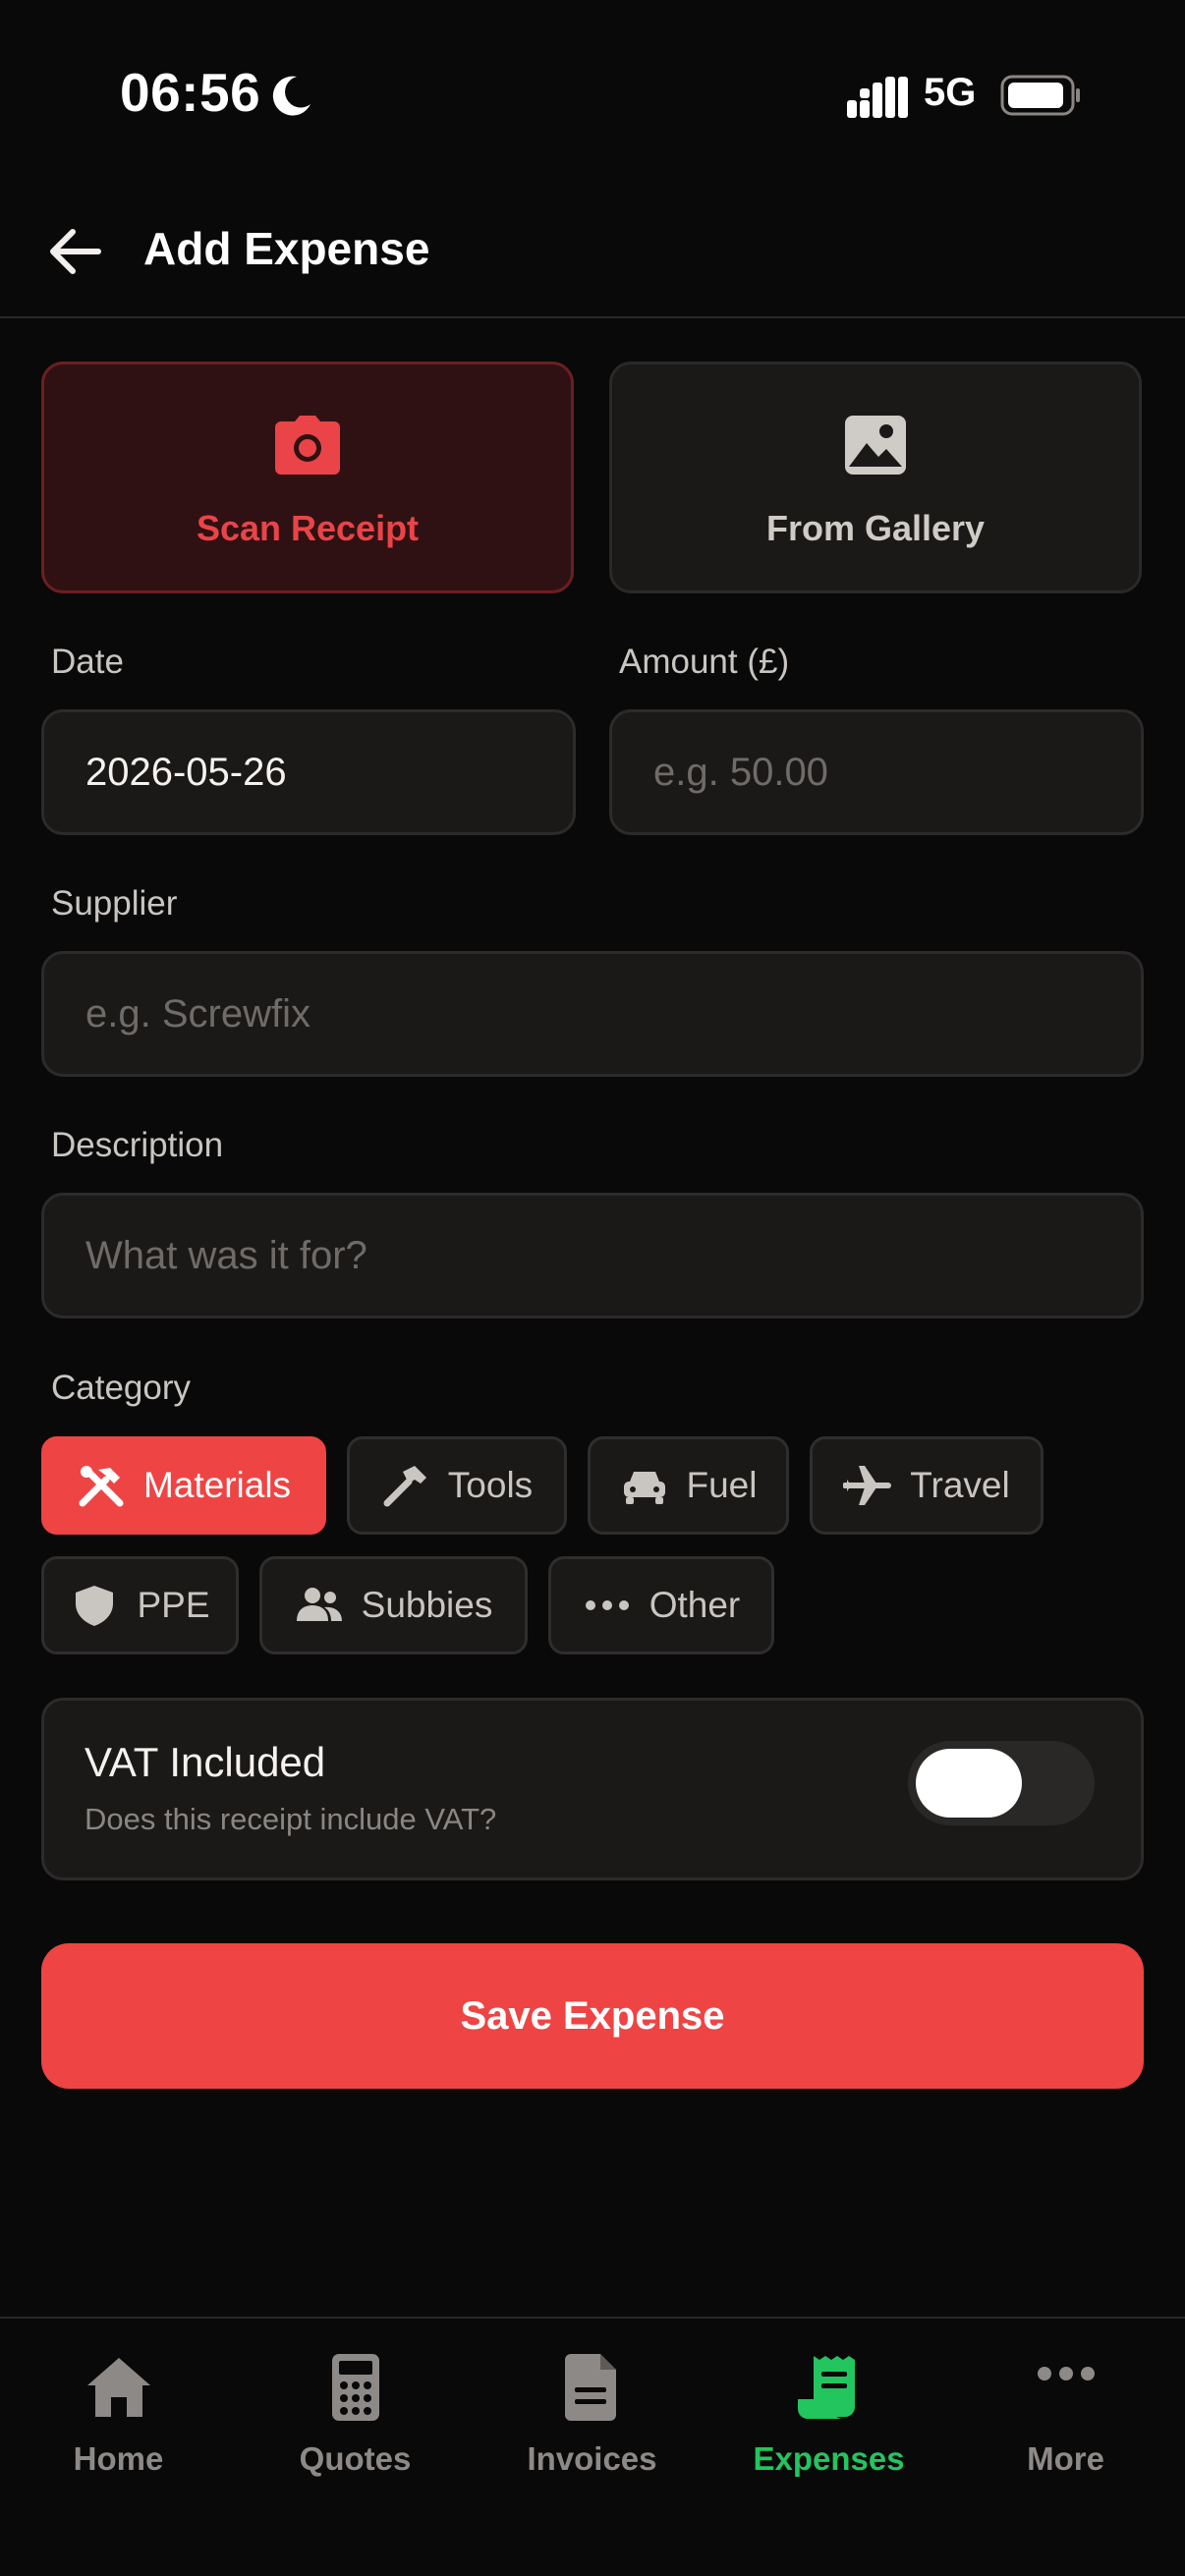 This screenshot has width=1185, height=2576. What do you see at coordinates (119, 2458) in the screenshot?
I see `nav-label: Home` at bounding box center [119, 2458].